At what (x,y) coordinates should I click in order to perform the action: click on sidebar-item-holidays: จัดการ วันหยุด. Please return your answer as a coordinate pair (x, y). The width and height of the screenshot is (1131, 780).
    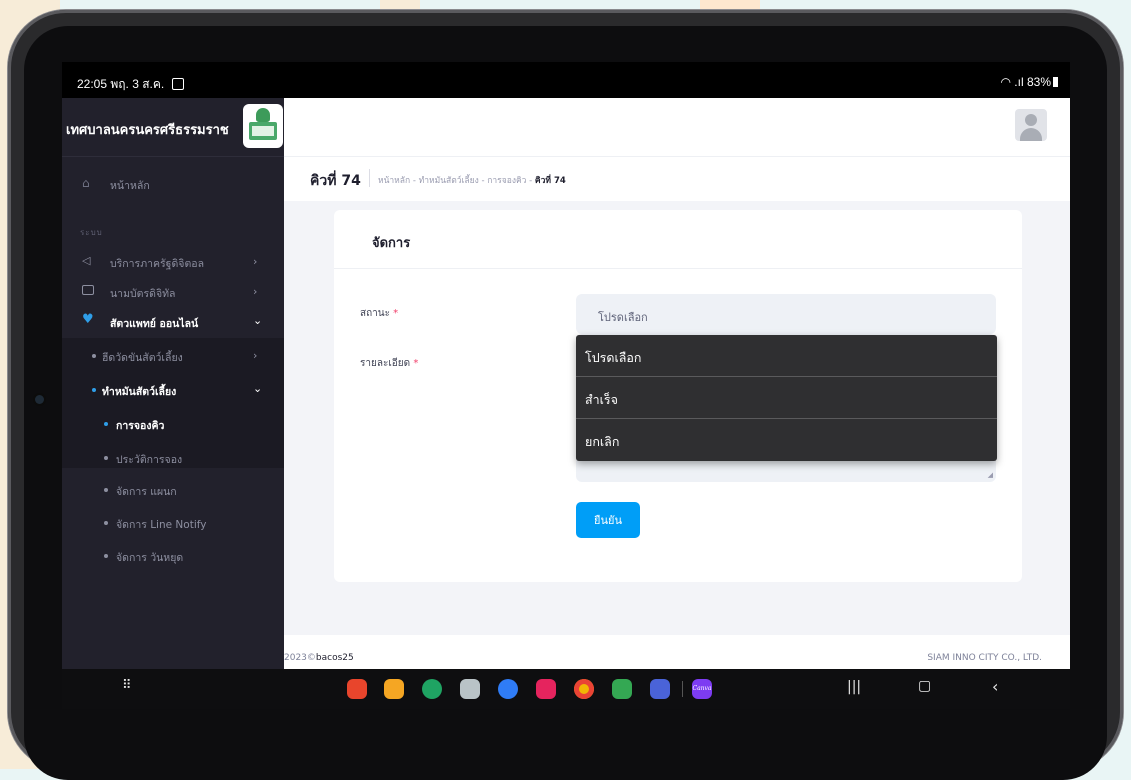
    Looking at the image, I should click on (173, 556).